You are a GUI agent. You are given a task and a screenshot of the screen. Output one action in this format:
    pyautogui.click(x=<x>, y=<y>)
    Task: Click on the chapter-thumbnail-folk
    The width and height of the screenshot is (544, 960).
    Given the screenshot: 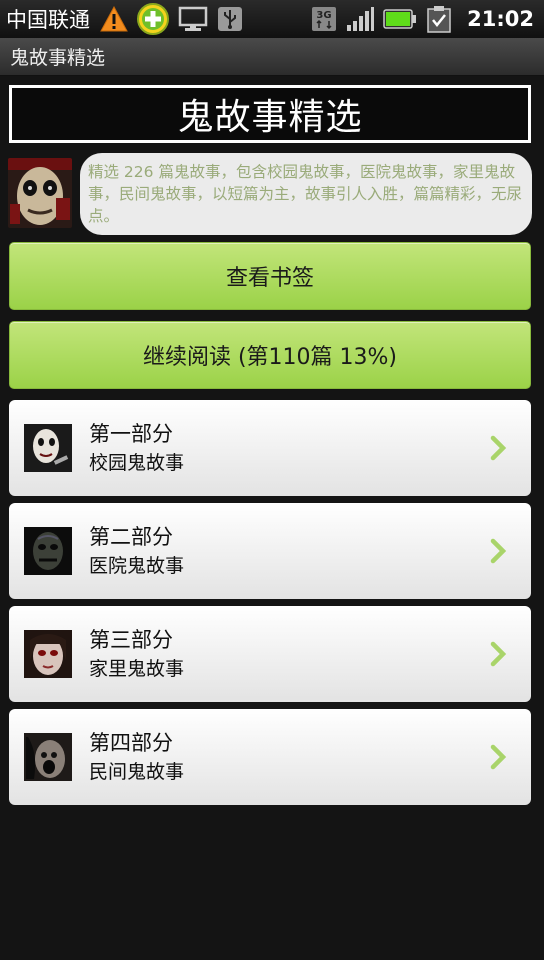 What is the action you would take?
    pyautogui.click(x=48, y=757)
    